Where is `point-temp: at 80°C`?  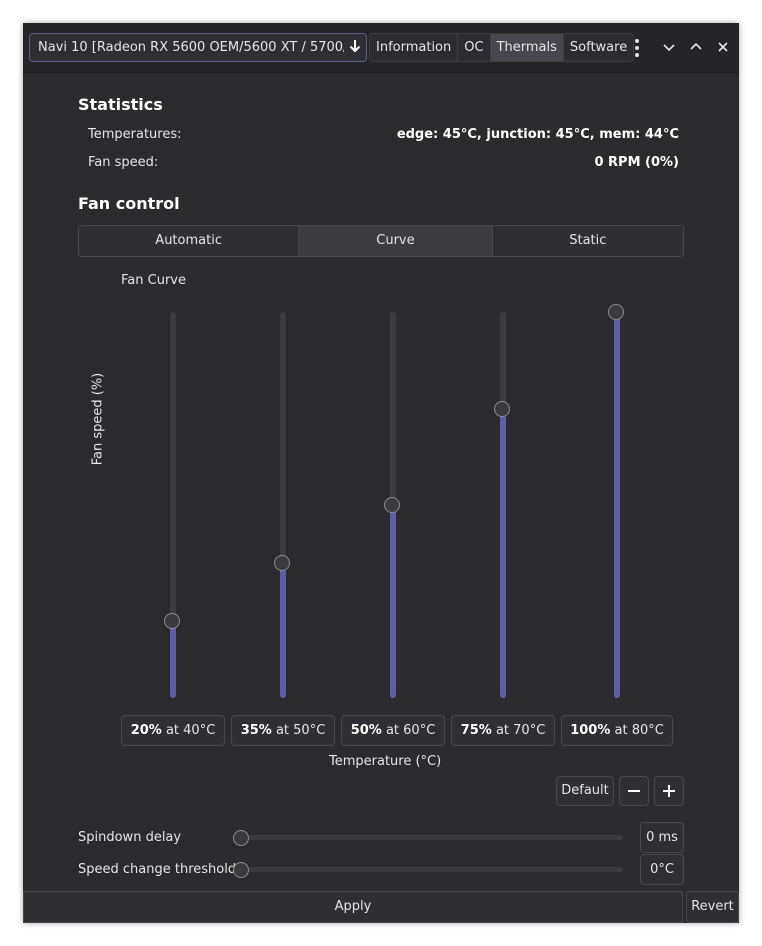
point-temp: at 80°C is located at coordinates (637, 730).